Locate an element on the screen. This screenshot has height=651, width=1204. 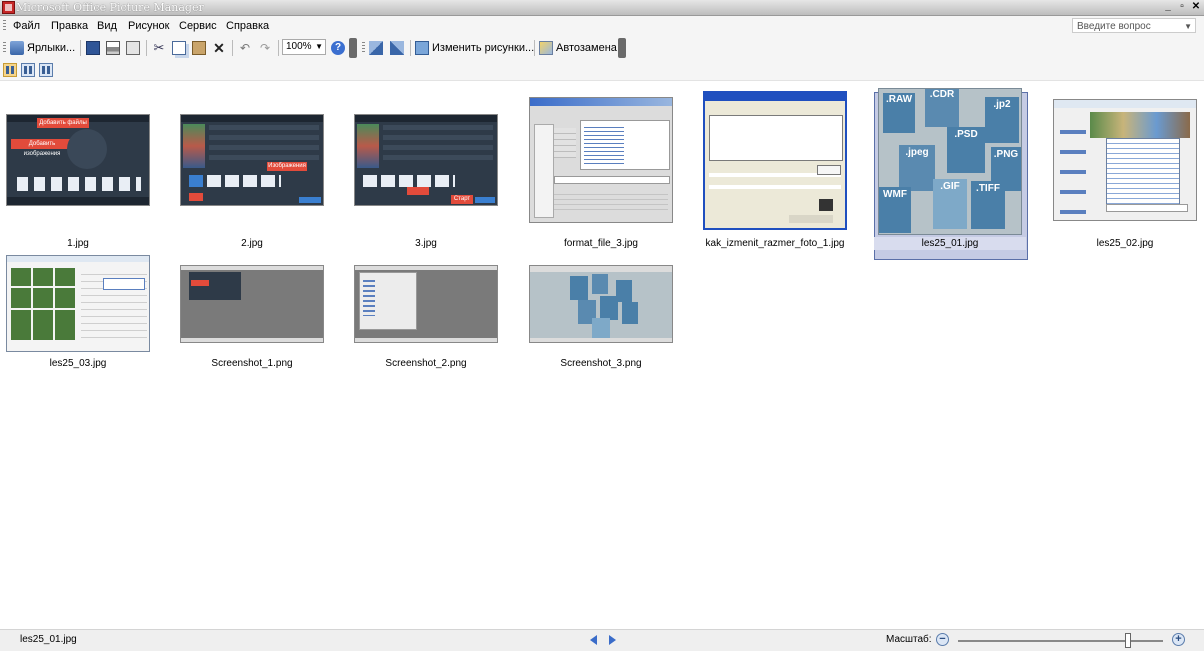
zoom-slider-thumb is located at coordinates (1128, 640).